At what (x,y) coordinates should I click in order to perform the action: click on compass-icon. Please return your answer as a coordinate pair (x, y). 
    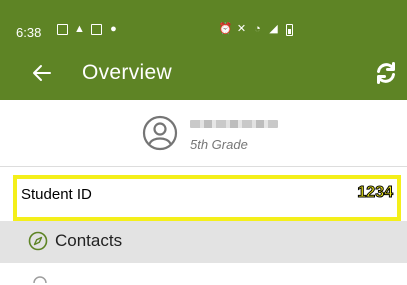
    Looking at the image, I should click on (38, 241).